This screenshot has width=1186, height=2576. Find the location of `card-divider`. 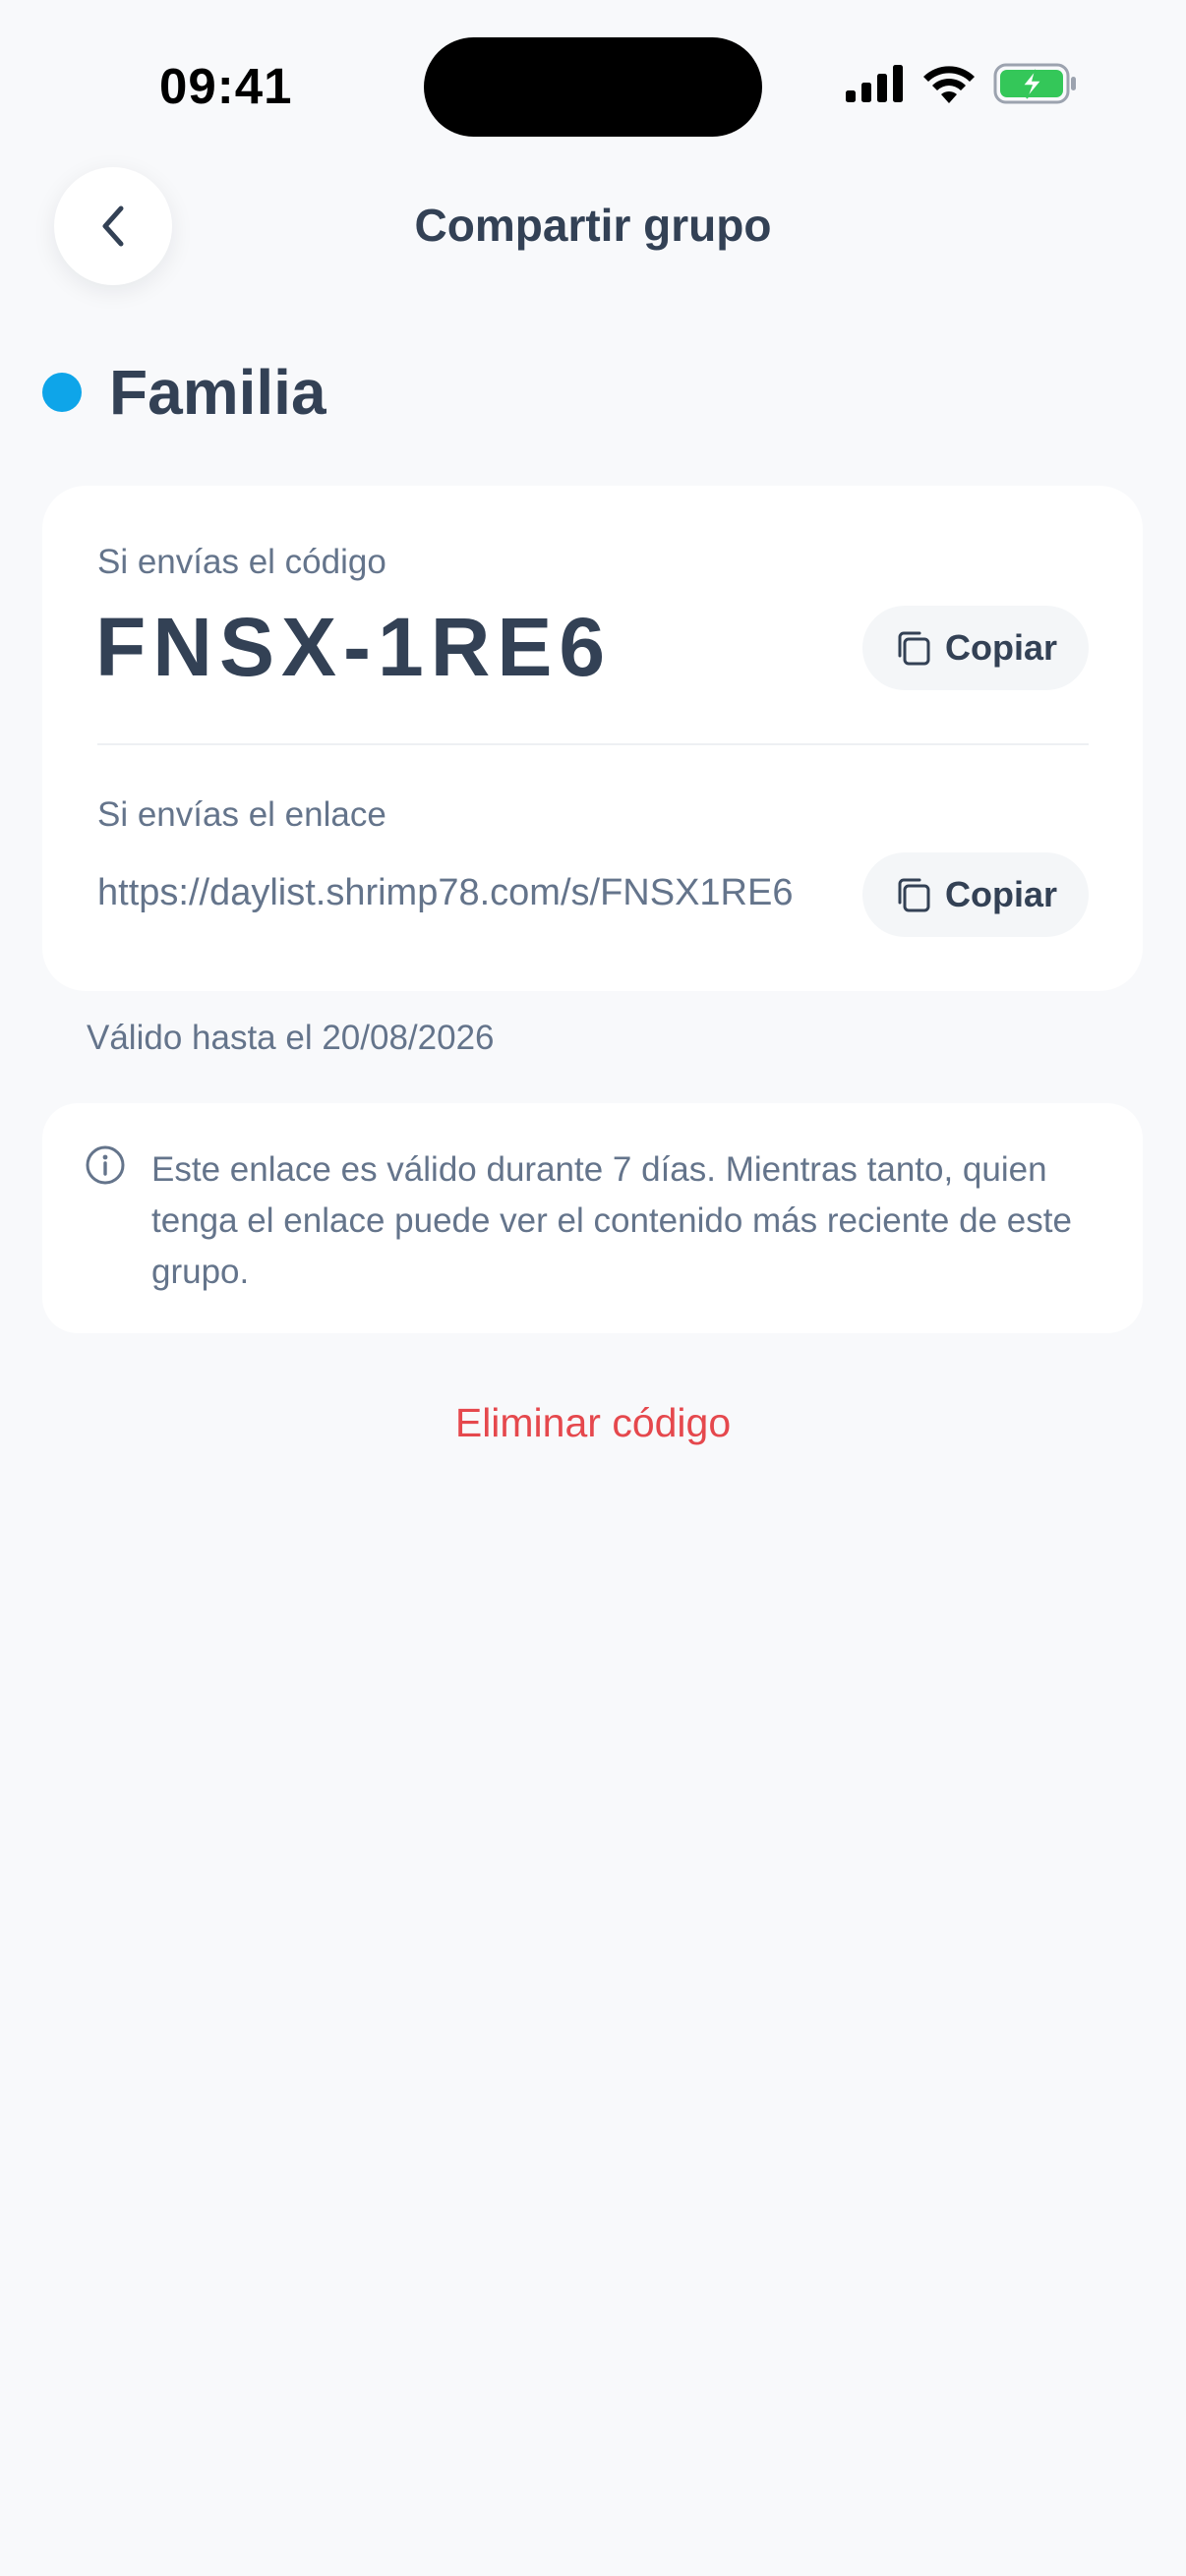

card-divider is located at coordinates (593, 744).